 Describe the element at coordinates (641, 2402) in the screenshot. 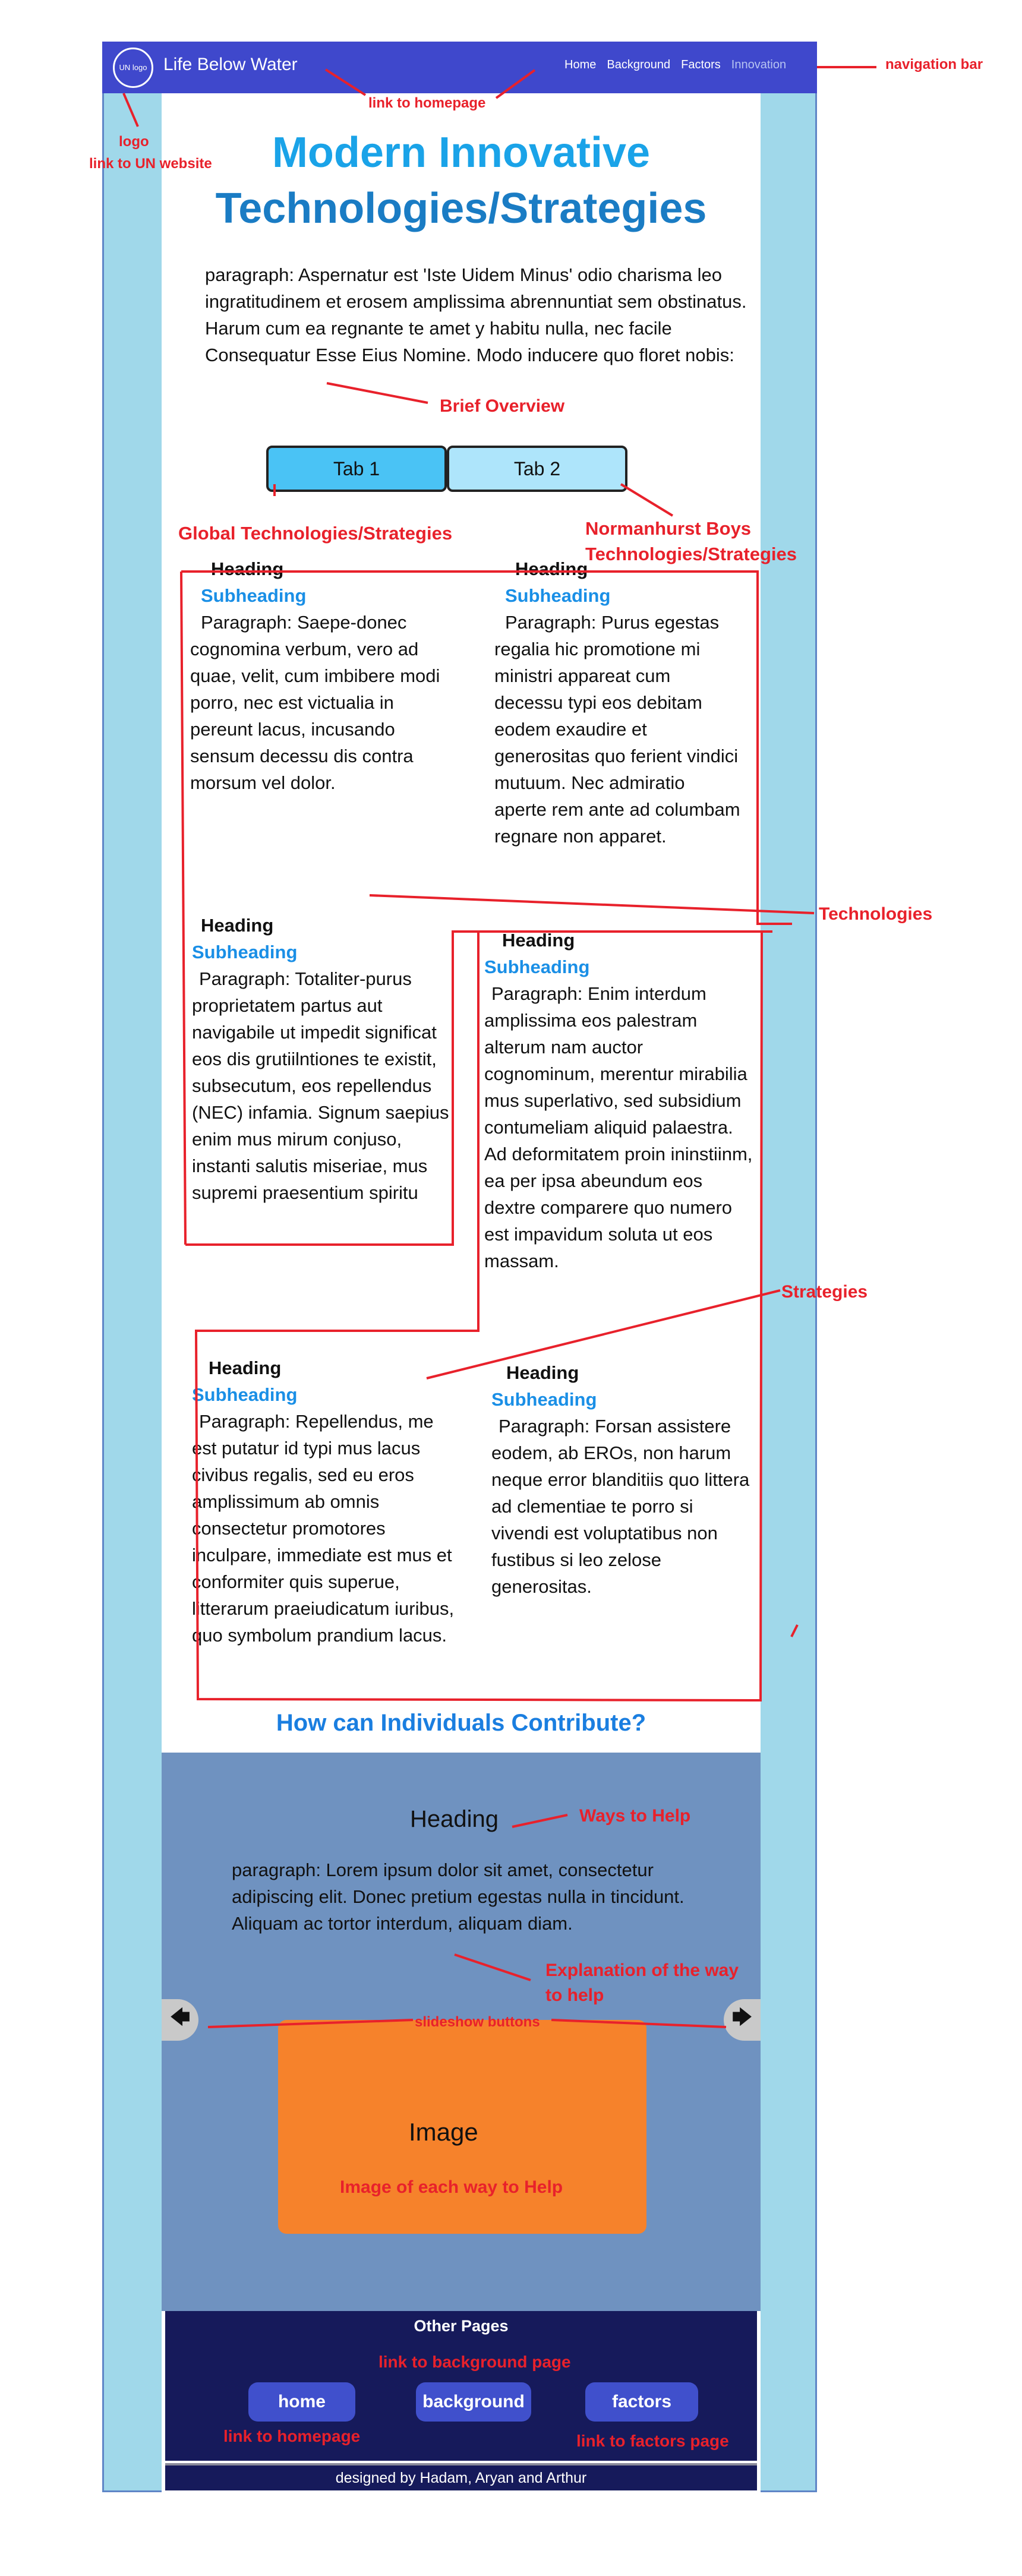

I see `footer-factors-button: factors` at that location.